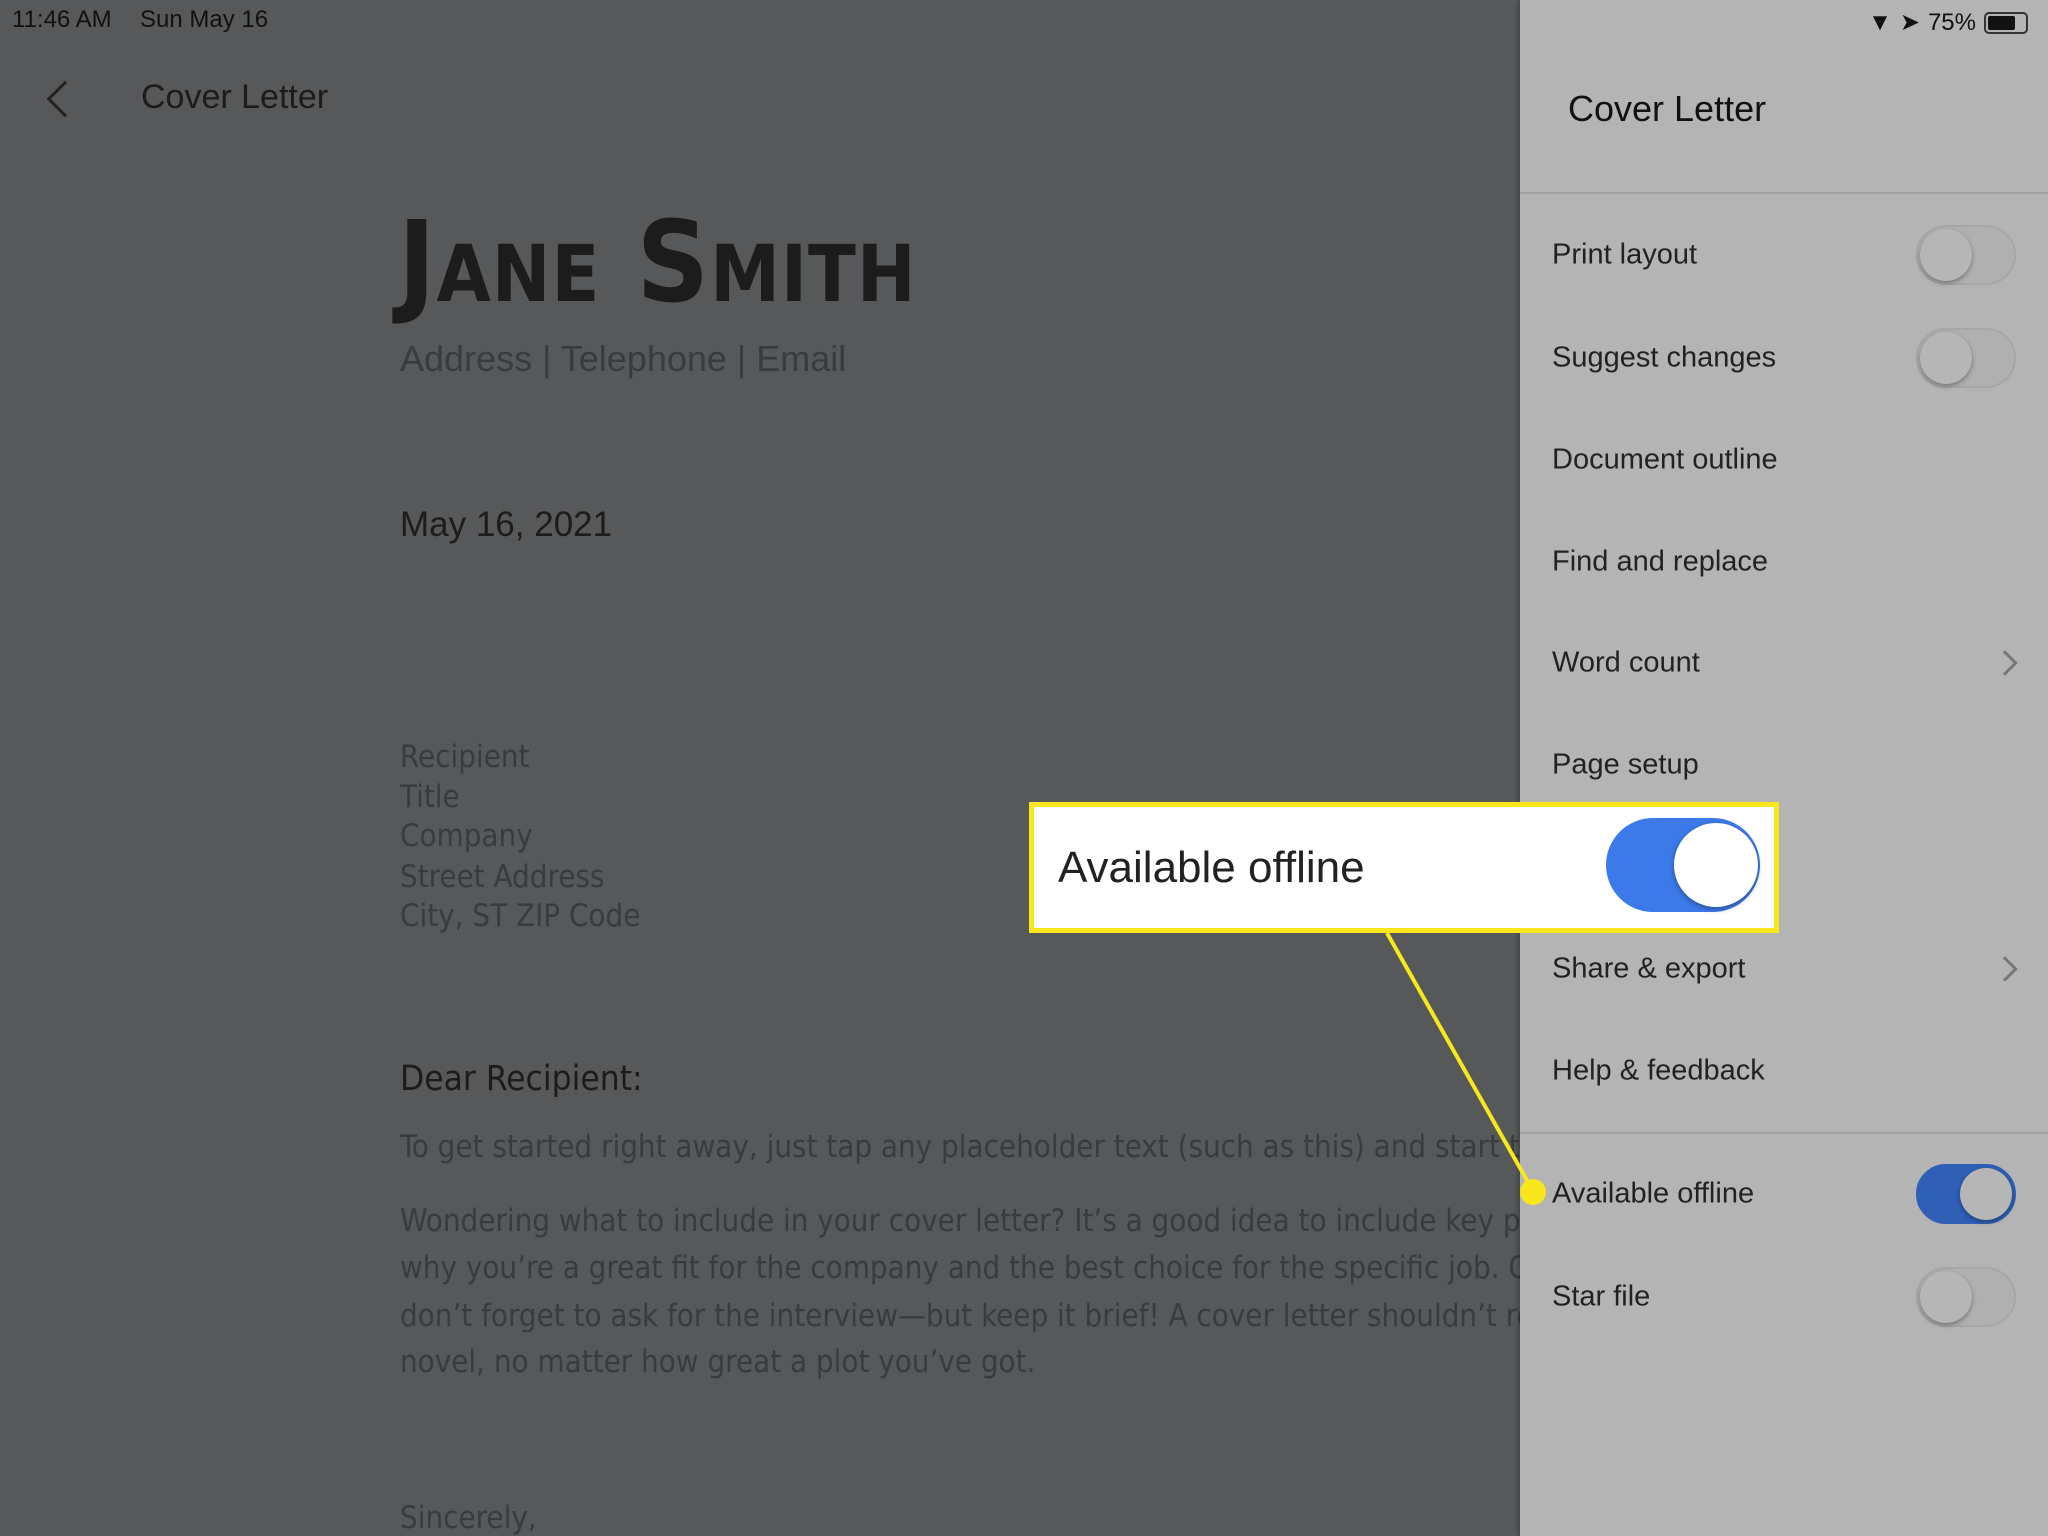 The width and height of the screenshot is (2048, 1536). What do you see at coordinates (1533, 1192) in the screenshot?
I see `callout-dot` at bounding box center [1533, 1192].